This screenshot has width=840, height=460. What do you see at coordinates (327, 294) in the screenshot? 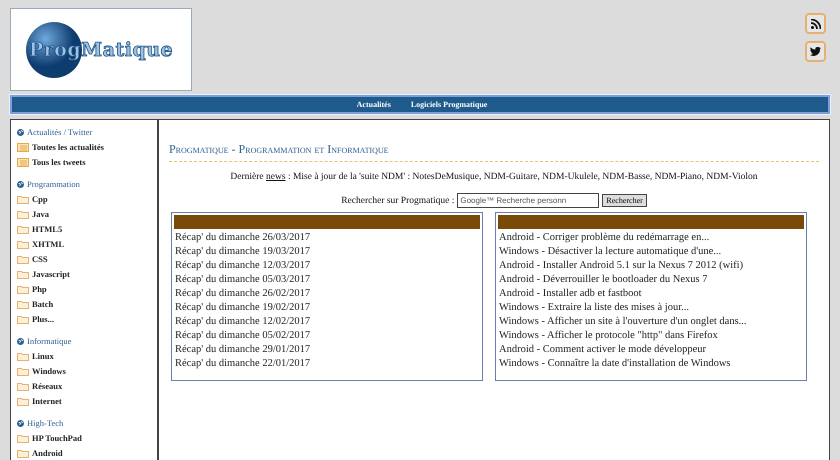
I see `article-link: Récap' du dimanche 26/02/2017` at bounding box center [327, 294].